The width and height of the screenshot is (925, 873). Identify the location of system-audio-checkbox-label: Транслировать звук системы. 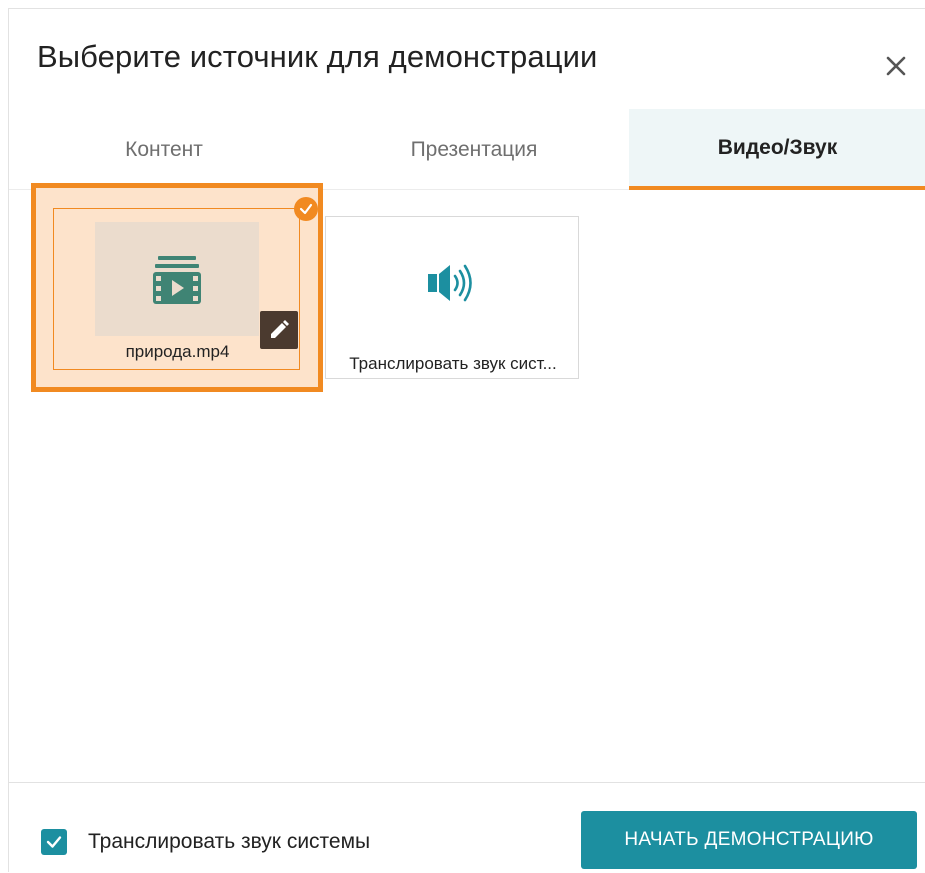
(229, 842).